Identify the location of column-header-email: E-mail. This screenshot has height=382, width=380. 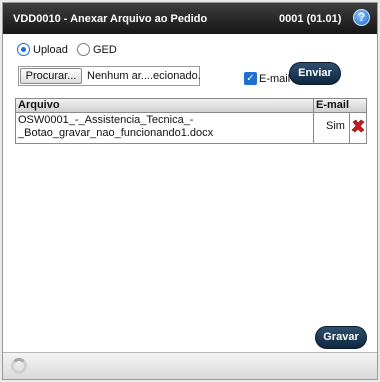
(333, 105).